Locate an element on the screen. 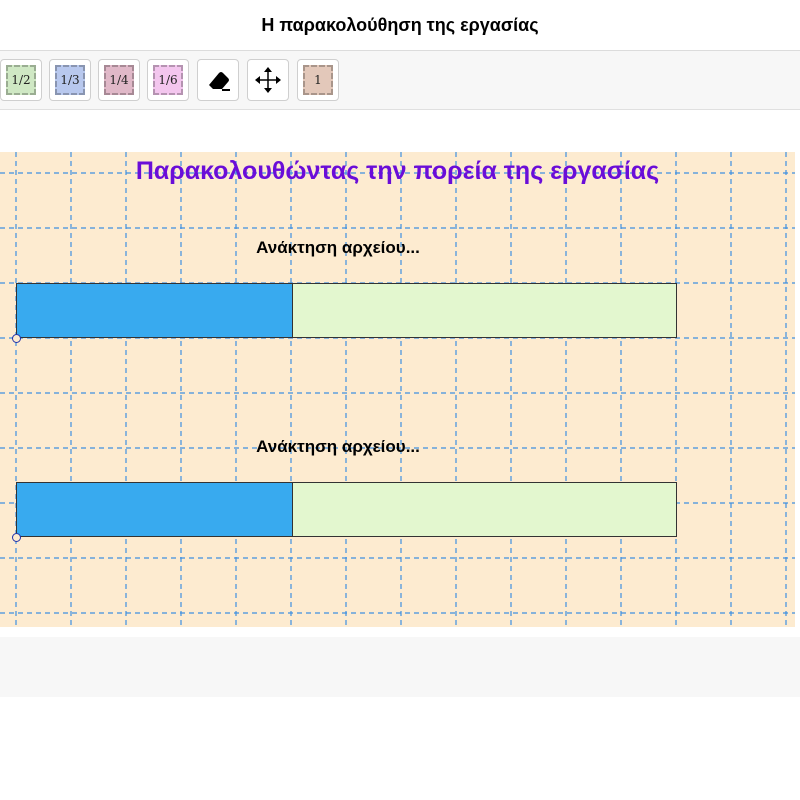 The image size is (800, 800). tool-half-label: 1/2 is located at coordinates (21, 80).